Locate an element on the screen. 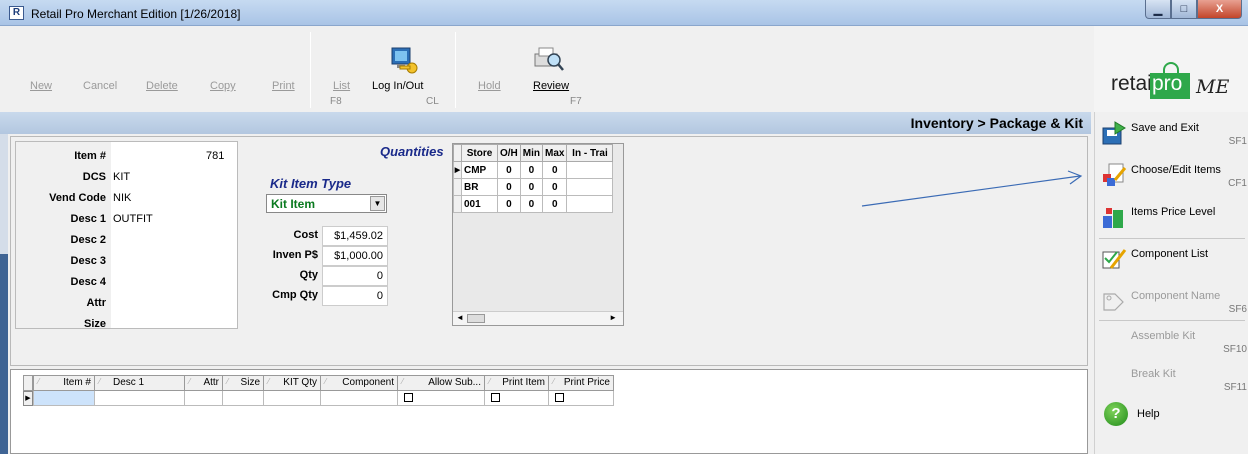 The height and width of the screenshot is (454, 1248). store-cell: 001 is located at coordinates (479, 204).